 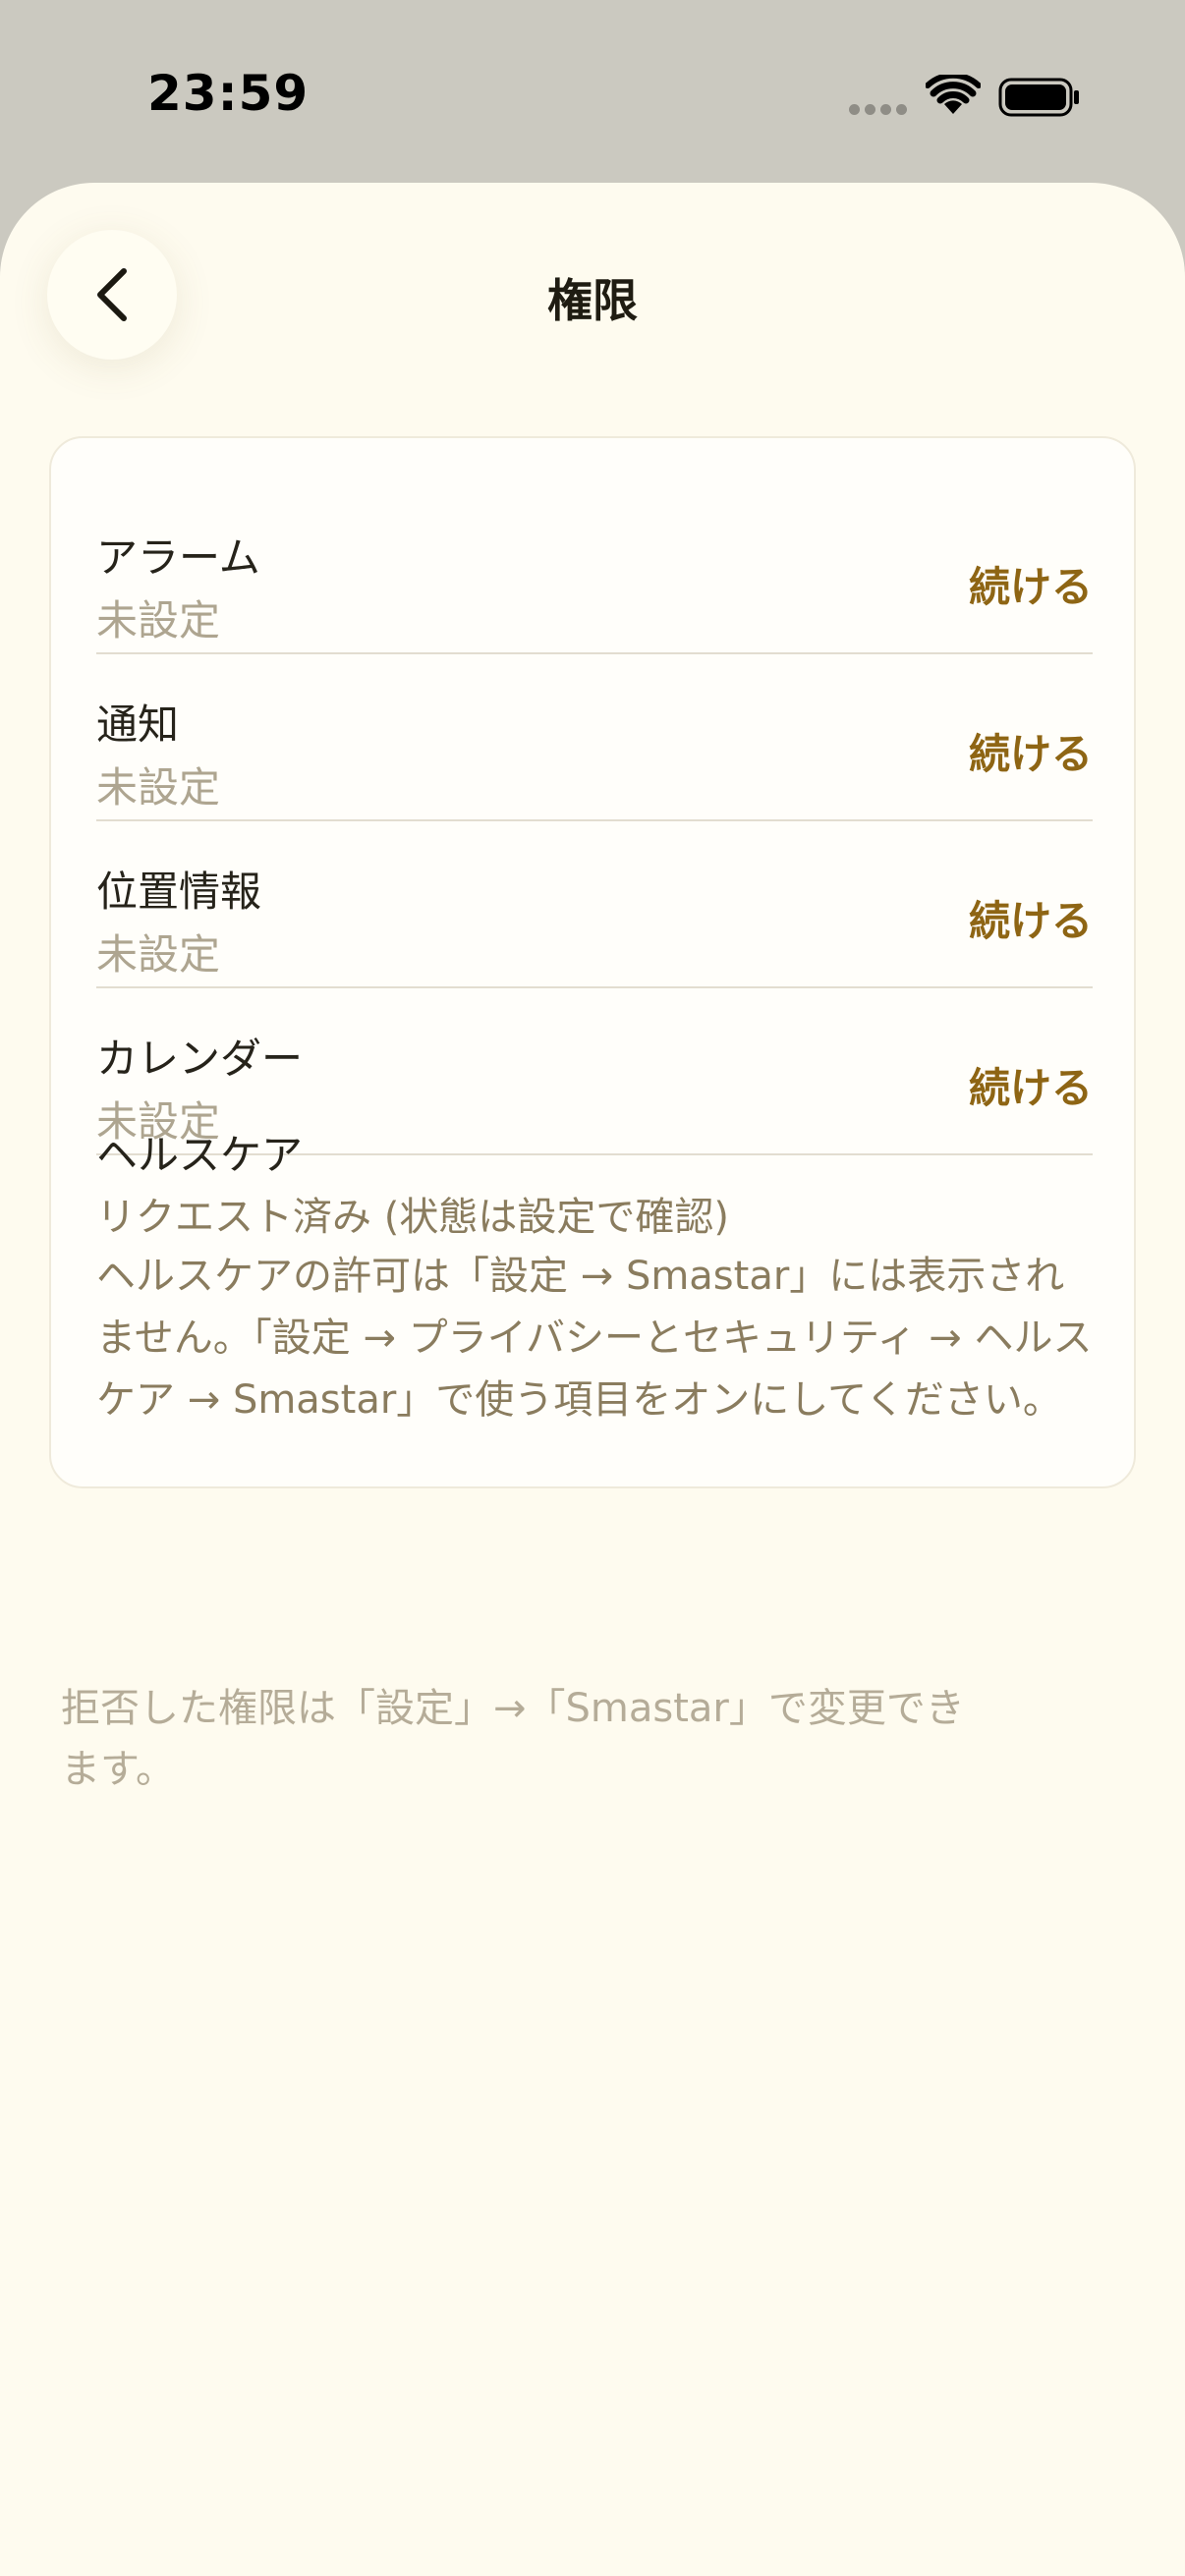 I want to click on status-bar: 23:59, so click(x=592, y=93).